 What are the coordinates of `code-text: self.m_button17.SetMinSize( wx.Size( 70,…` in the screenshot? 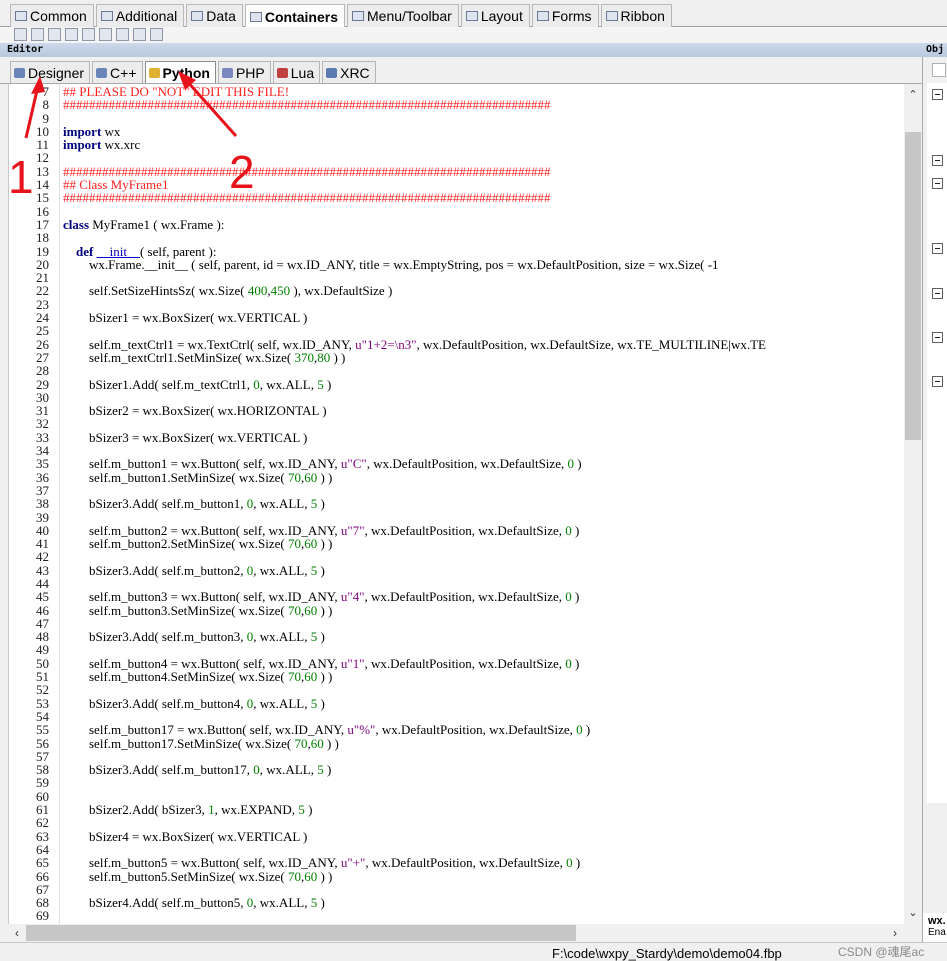 It's located at (201, 743).